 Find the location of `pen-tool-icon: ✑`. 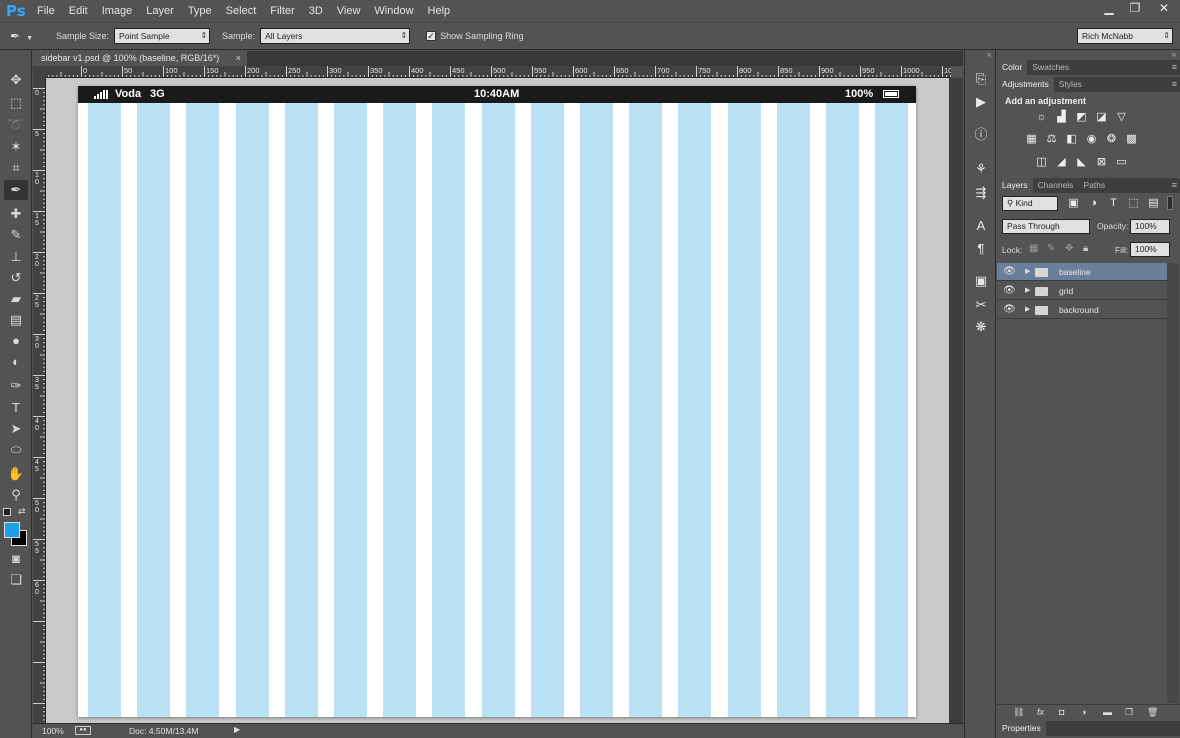

pen-tool-icon: ✑ is located at coordinates (16, 386).